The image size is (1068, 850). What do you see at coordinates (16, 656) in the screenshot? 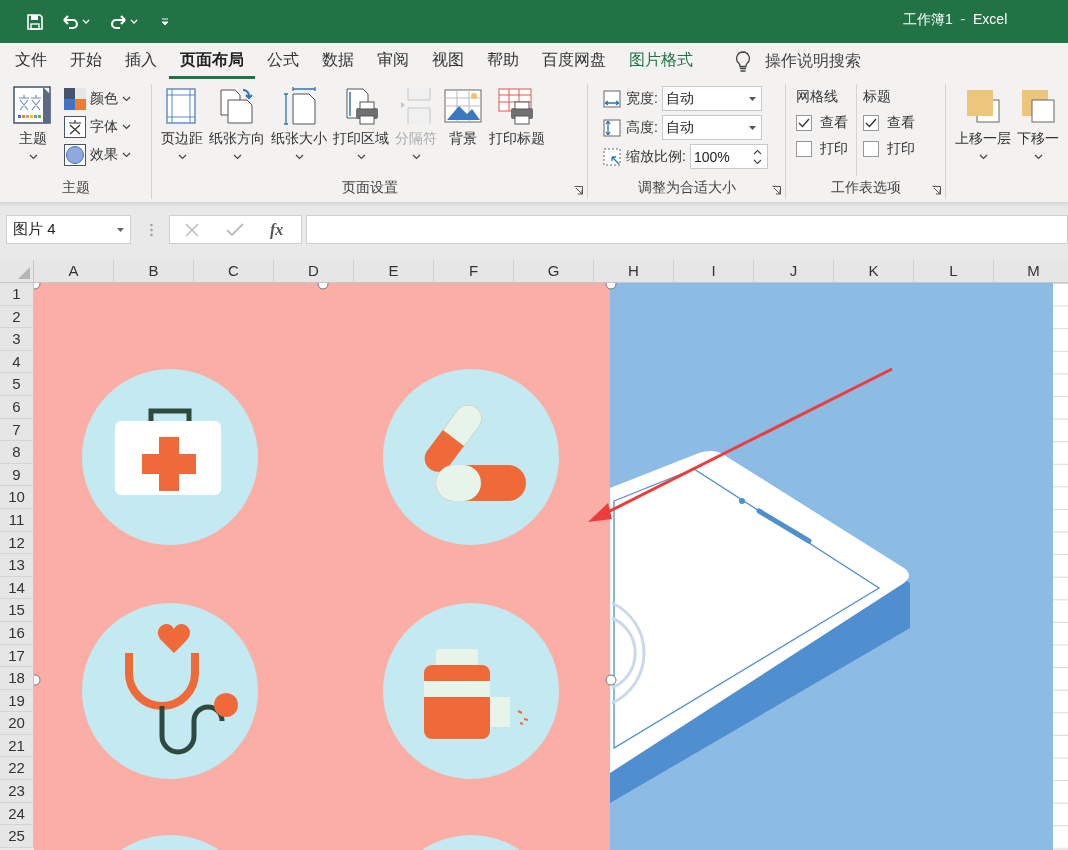
I see `row-header: 17` at bounding box center [16, 656].